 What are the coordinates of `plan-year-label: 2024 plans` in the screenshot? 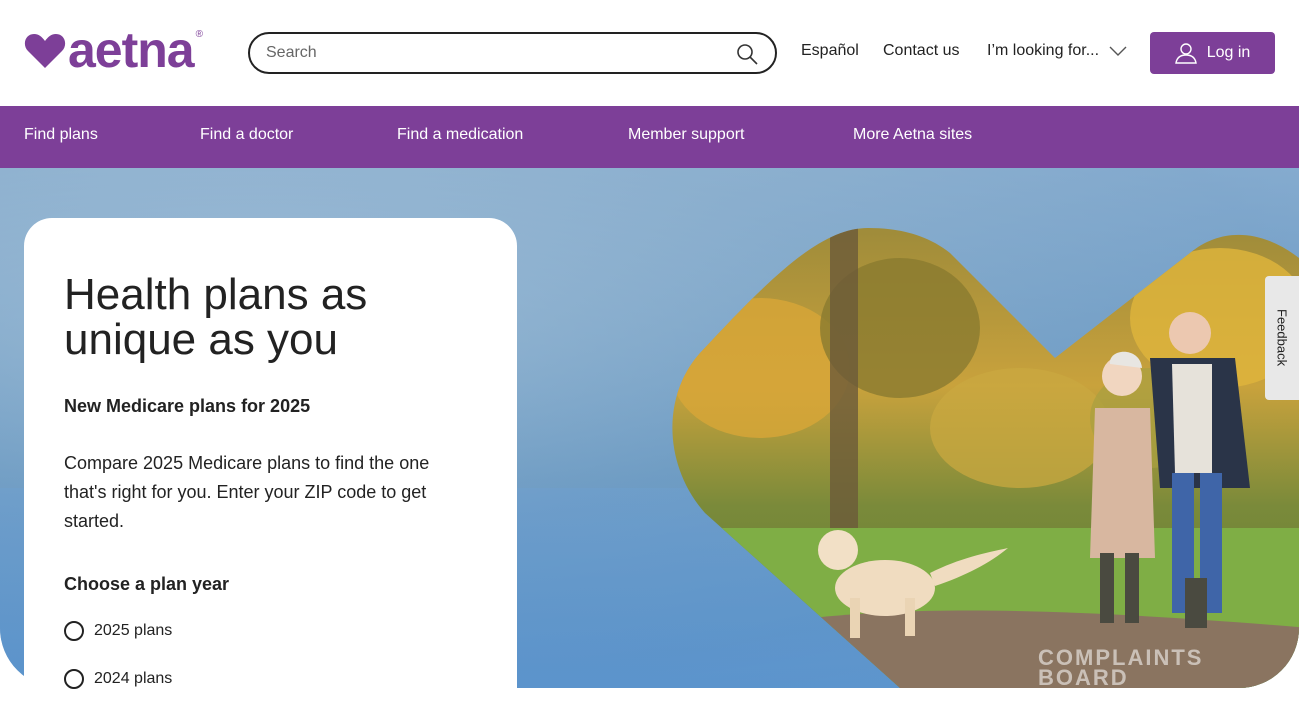 It's located at (133, 678).